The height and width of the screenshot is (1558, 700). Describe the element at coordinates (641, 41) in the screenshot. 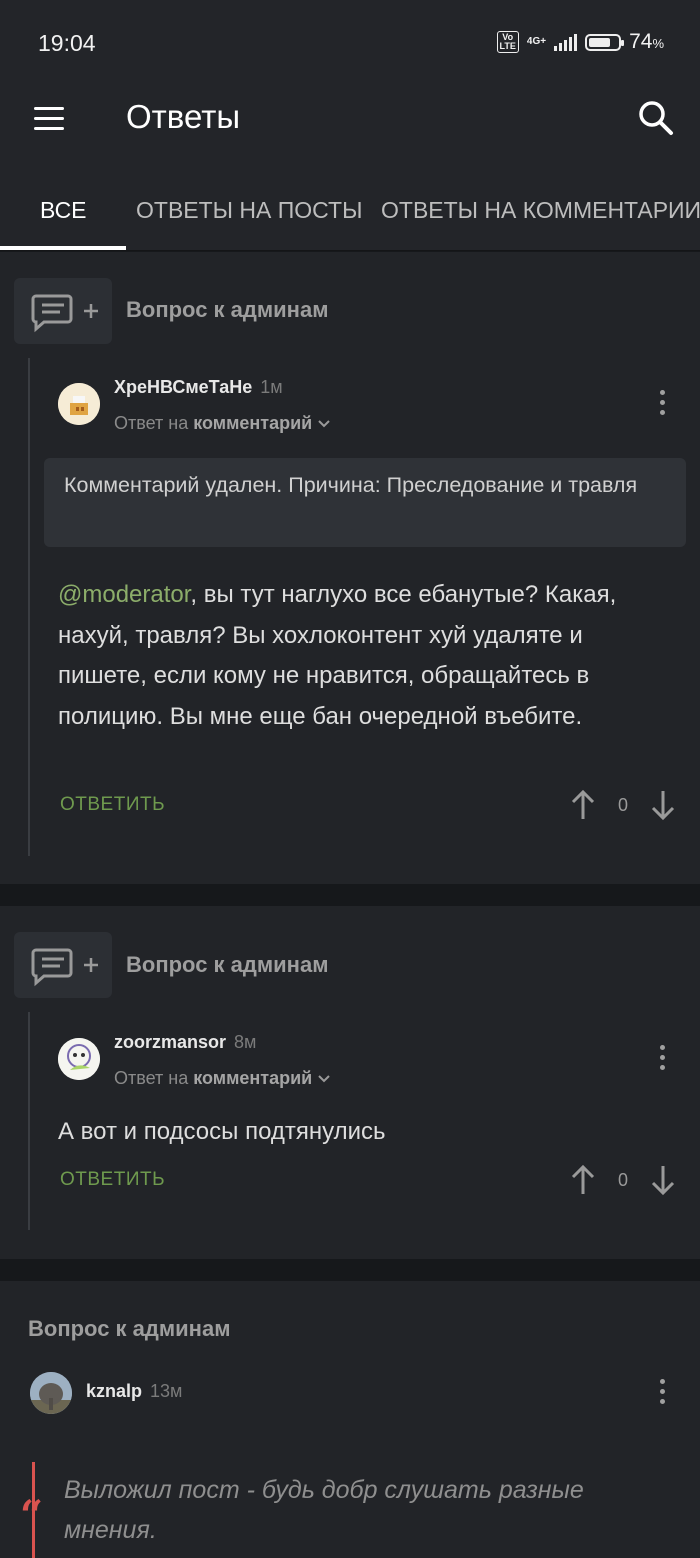

I see `battery-percent-value: 74` at that location.